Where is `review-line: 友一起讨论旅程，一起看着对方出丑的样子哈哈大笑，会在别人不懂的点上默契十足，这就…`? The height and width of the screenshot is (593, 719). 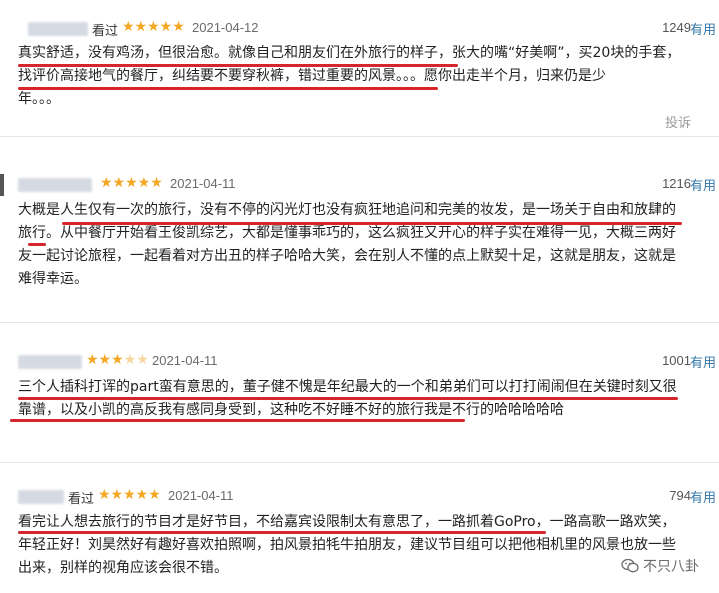
review-line: 友一起讨论旅程，一起看着对方出丑的样子哈哈大笑，会在别人不懂的点上默契十足，这就… is located at coordinates (347, 256).